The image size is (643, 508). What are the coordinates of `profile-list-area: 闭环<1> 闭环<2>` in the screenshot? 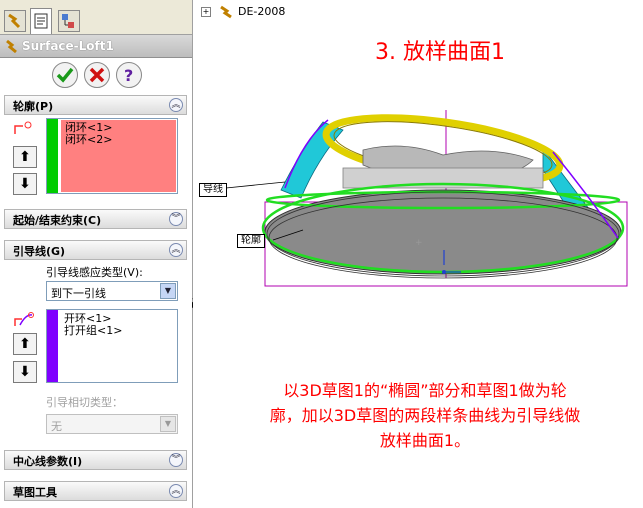 It's located at (118, 156).